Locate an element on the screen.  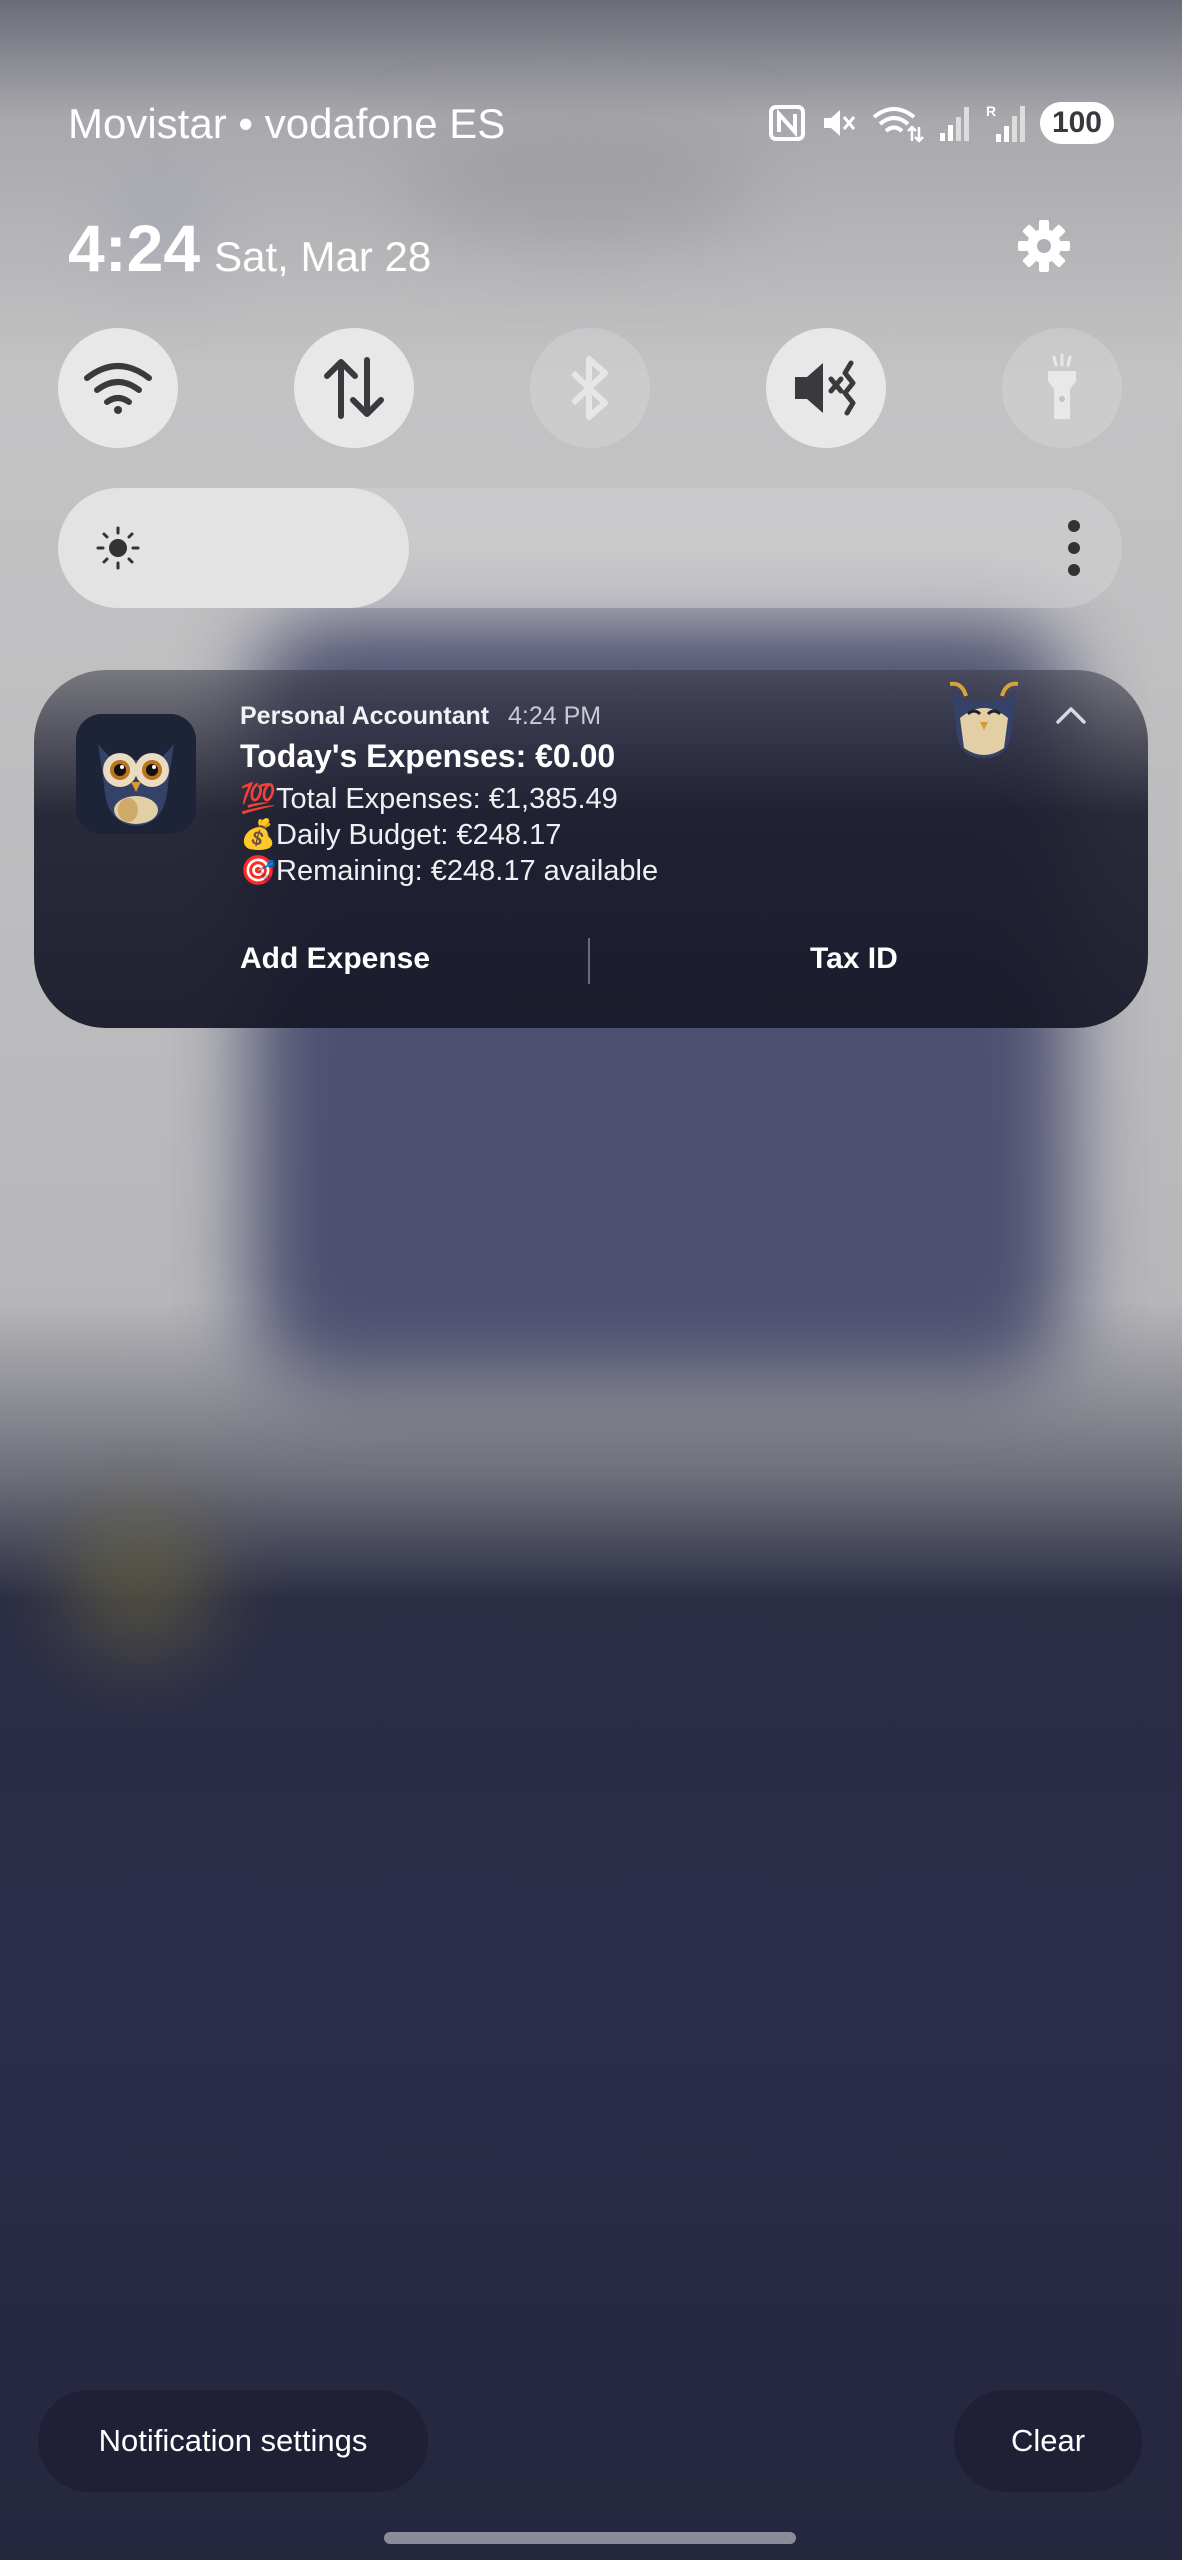
gear-icon is located at coordinates (1044, 246).